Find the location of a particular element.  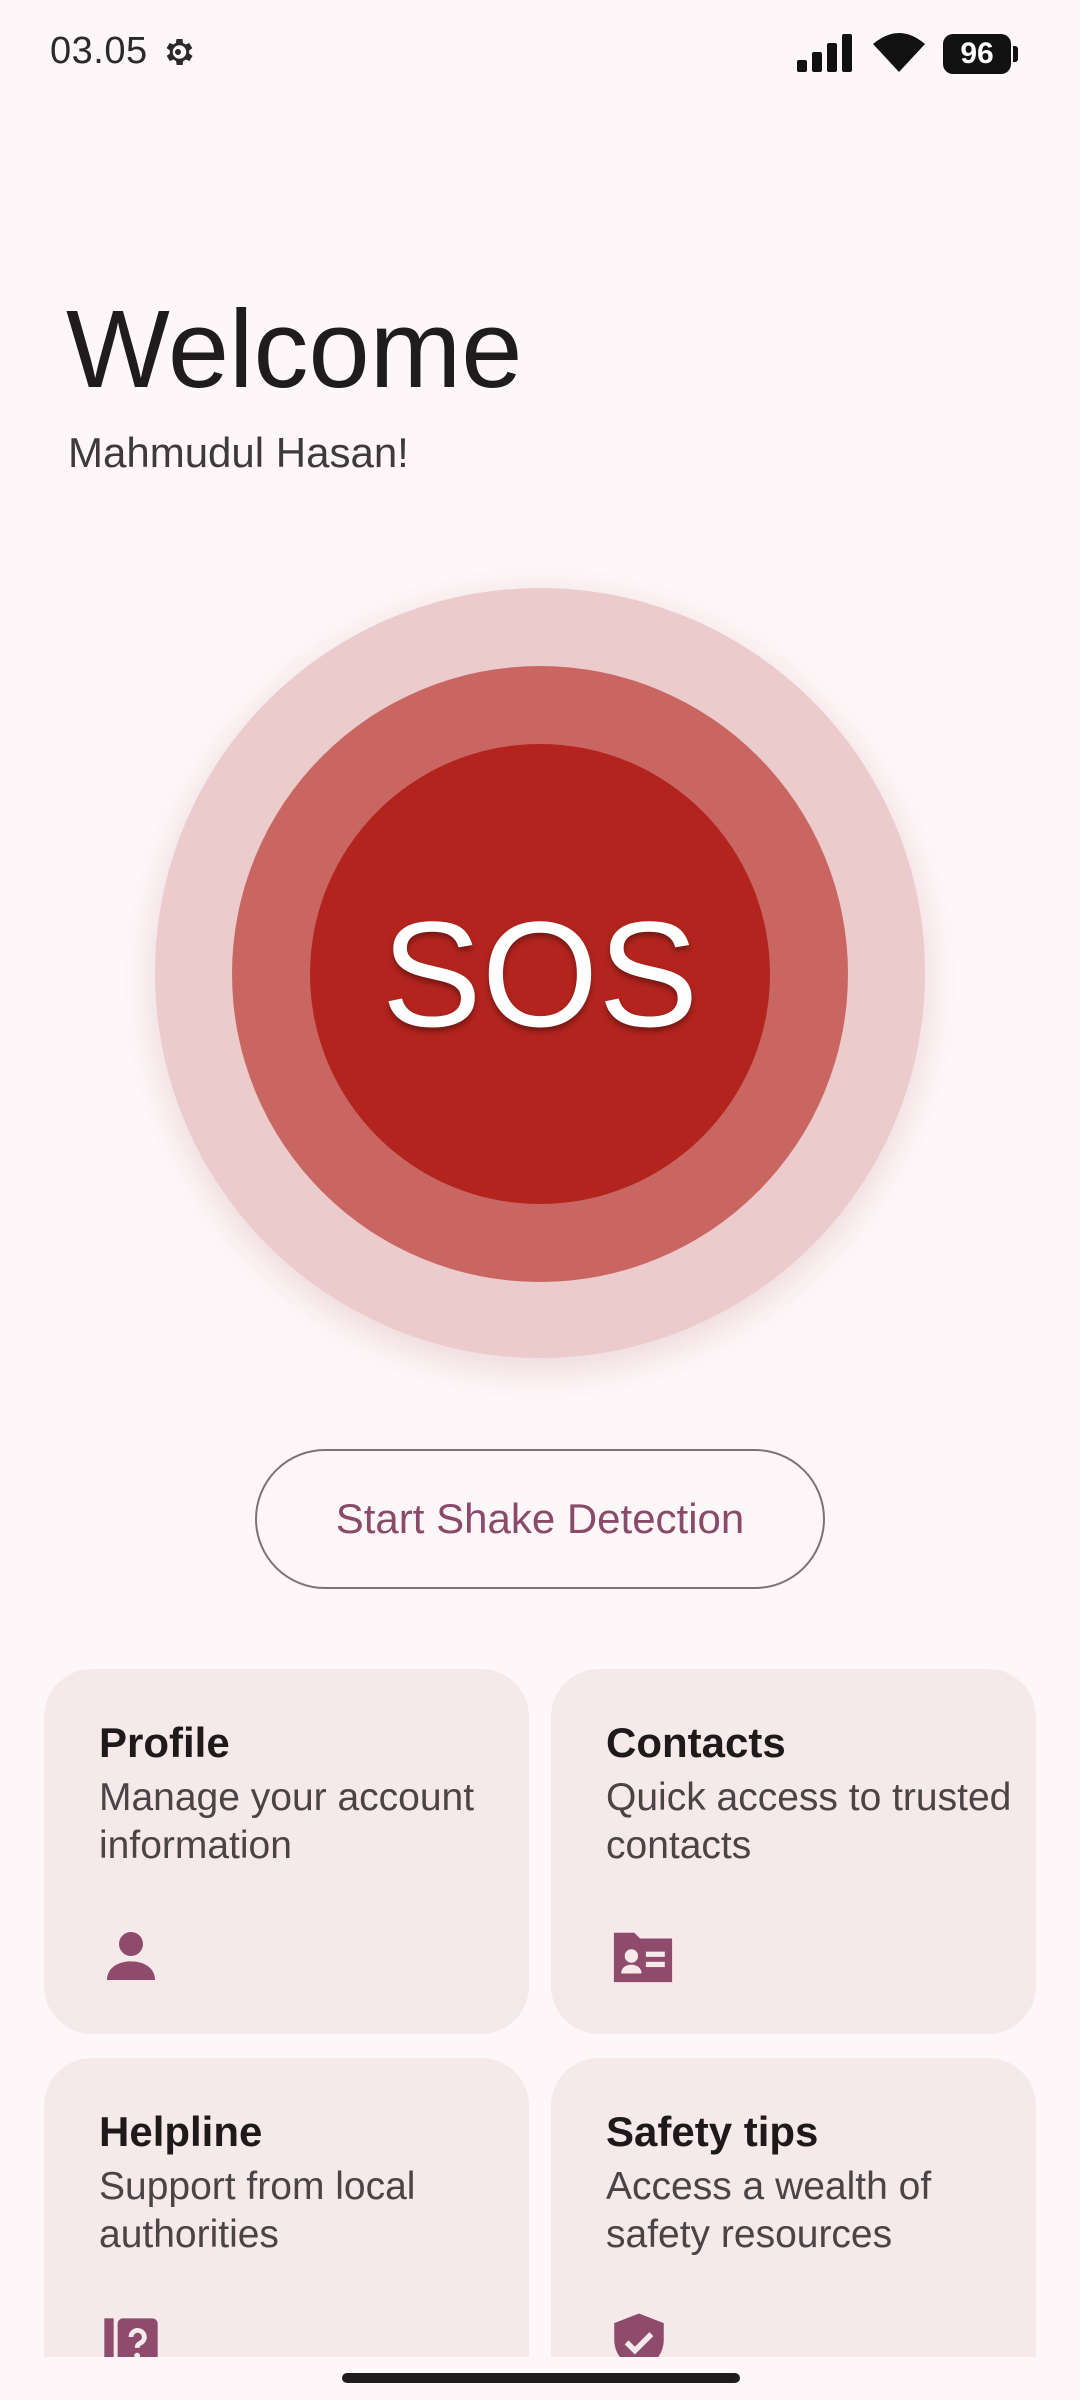

battery-icon: 96 is located at coordinates (981, 54).